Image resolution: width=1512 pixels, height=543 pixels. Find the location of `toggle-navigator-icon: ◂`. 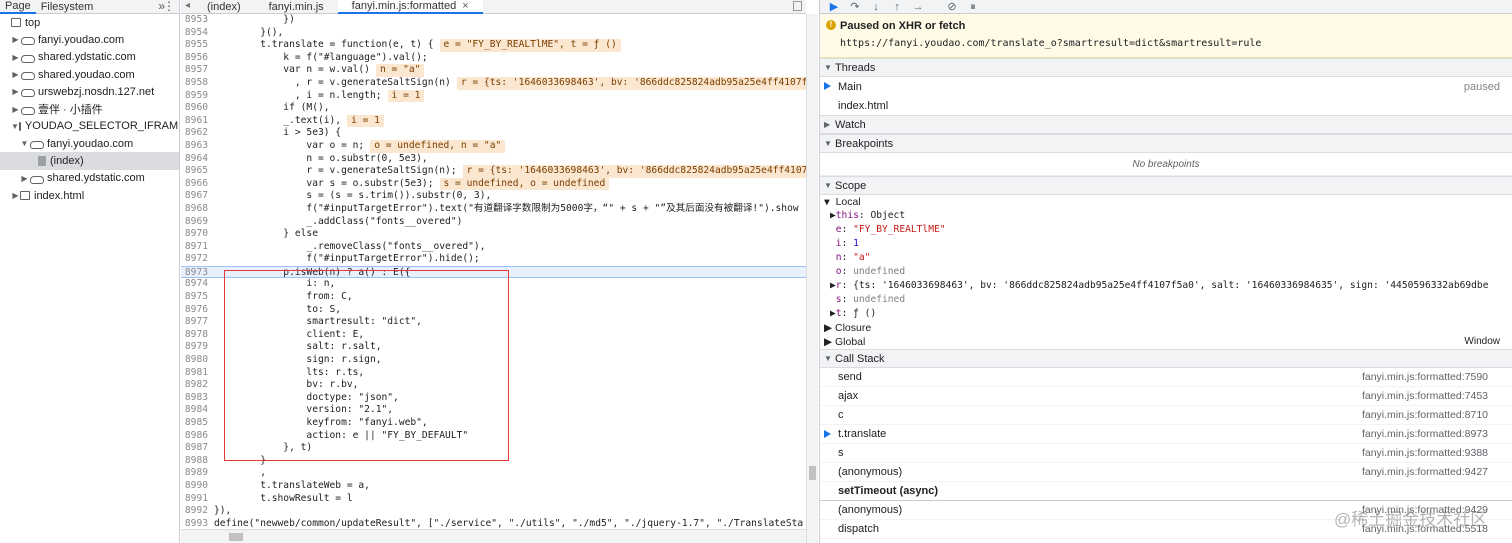

toggle-navigator-icon: ◂ is located at coordinates (187, 5).